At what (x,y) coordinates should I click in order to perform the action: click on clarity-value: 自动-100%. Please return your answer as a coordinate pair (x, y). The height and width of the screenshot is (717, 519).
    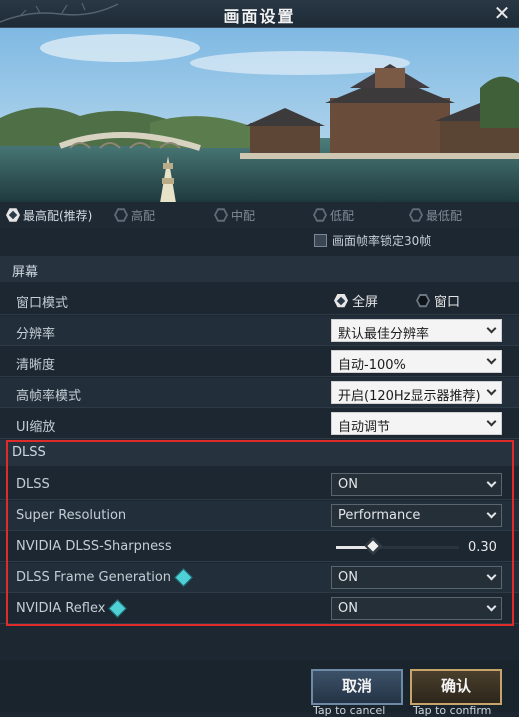
    Looking at the image, I should click on (372, 365).